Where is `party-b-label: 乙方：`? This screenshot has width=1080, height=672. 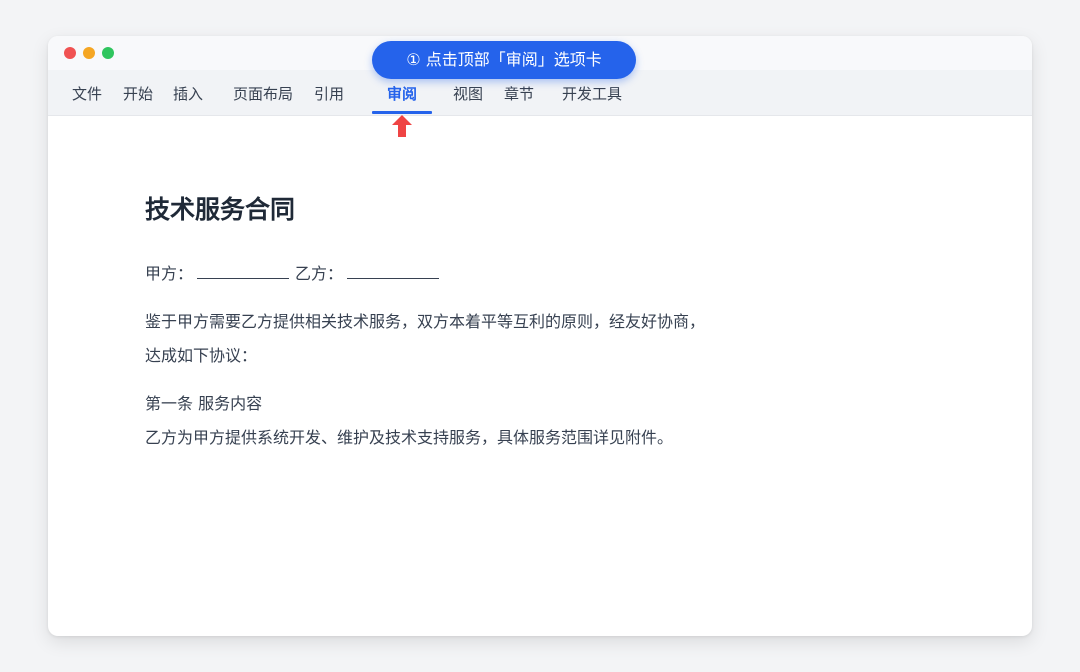 party-b-label: 乙方： is located at coordinates (319, 273).